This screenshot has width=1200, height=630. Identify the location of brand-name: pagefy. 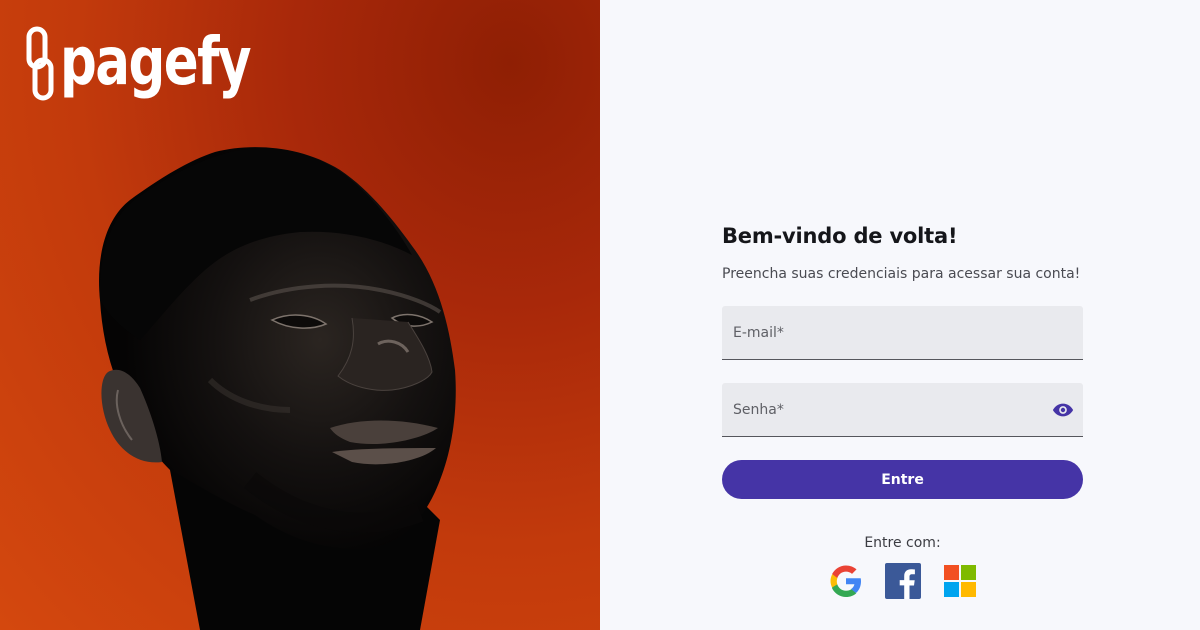
(156, 61).